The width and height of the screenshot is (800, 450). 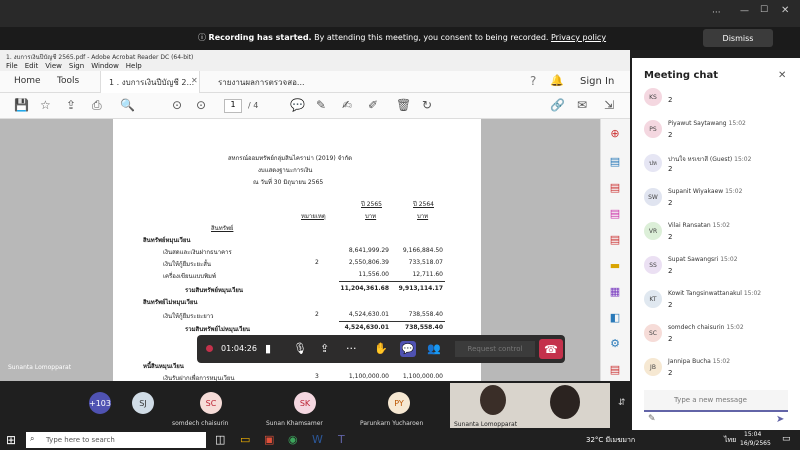 I want to click on tab-document-1: 1 . งบการเงินปีบัญชี 2... ✕, so click(x=150, y=82).